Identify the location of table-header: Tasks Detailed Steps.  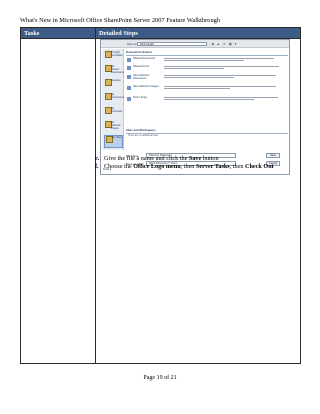
(160, 33).